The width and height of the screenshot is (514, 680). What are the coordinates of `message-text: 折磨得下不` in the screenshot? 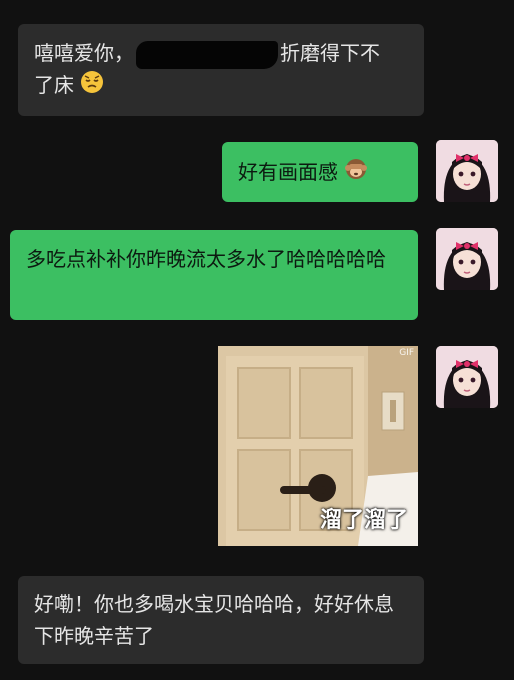 It's located at (330, 53).